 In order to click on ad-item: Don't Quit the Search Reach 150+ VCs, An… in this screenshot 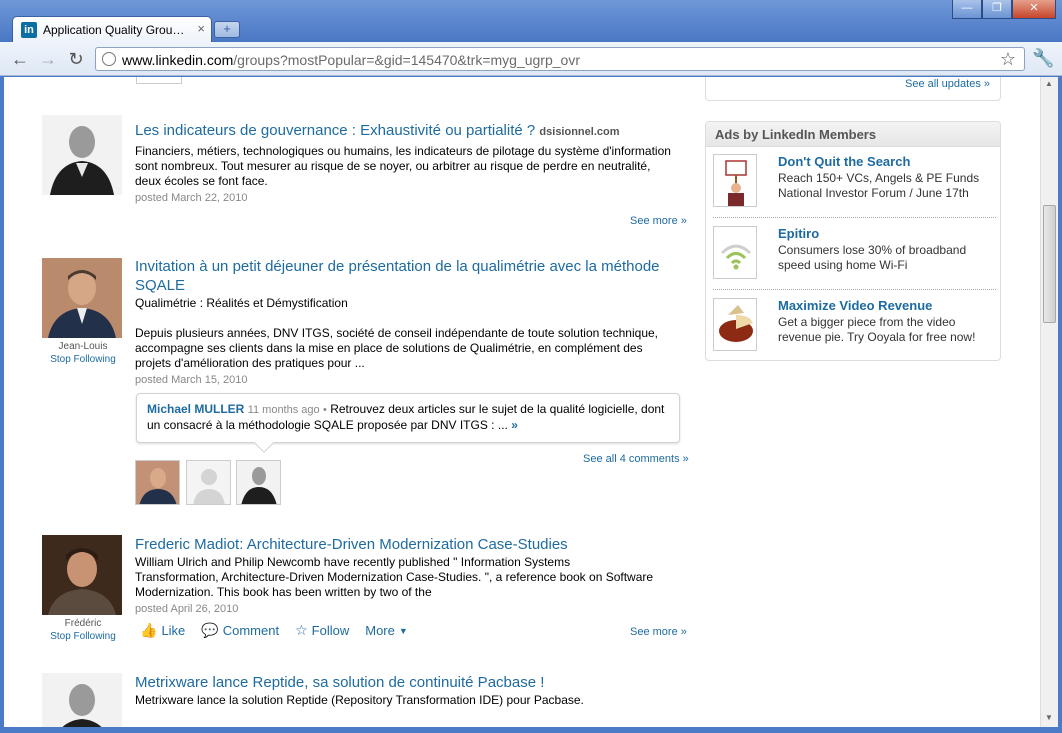, I will do `click(854, 188)`.